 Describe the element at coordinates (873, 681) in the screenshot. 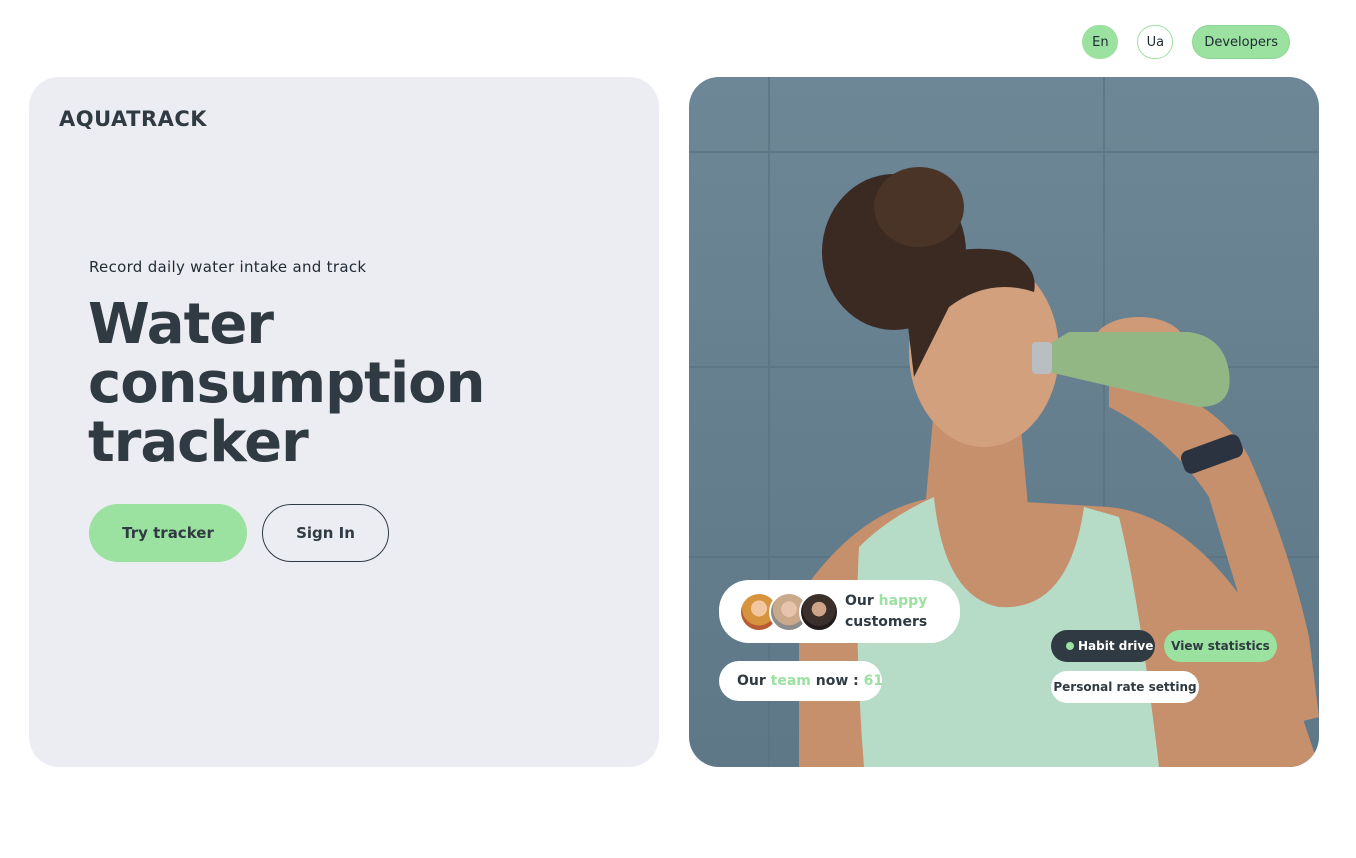

I see `team-count: 61` at that location.